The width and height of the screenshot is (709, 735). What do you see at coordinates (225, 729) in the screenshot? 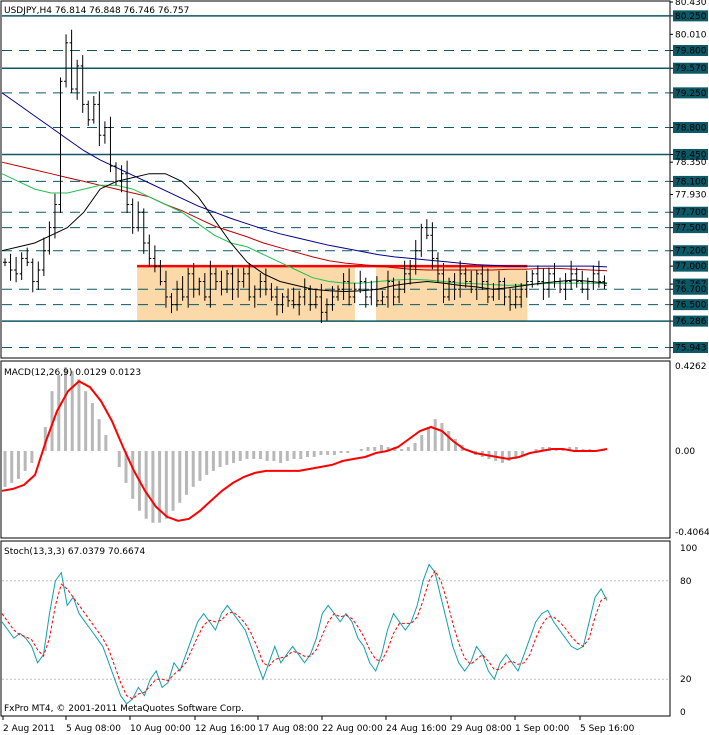
I see `time-axis-label: 12 Aug 16:00` at bounding box center [225, 729].